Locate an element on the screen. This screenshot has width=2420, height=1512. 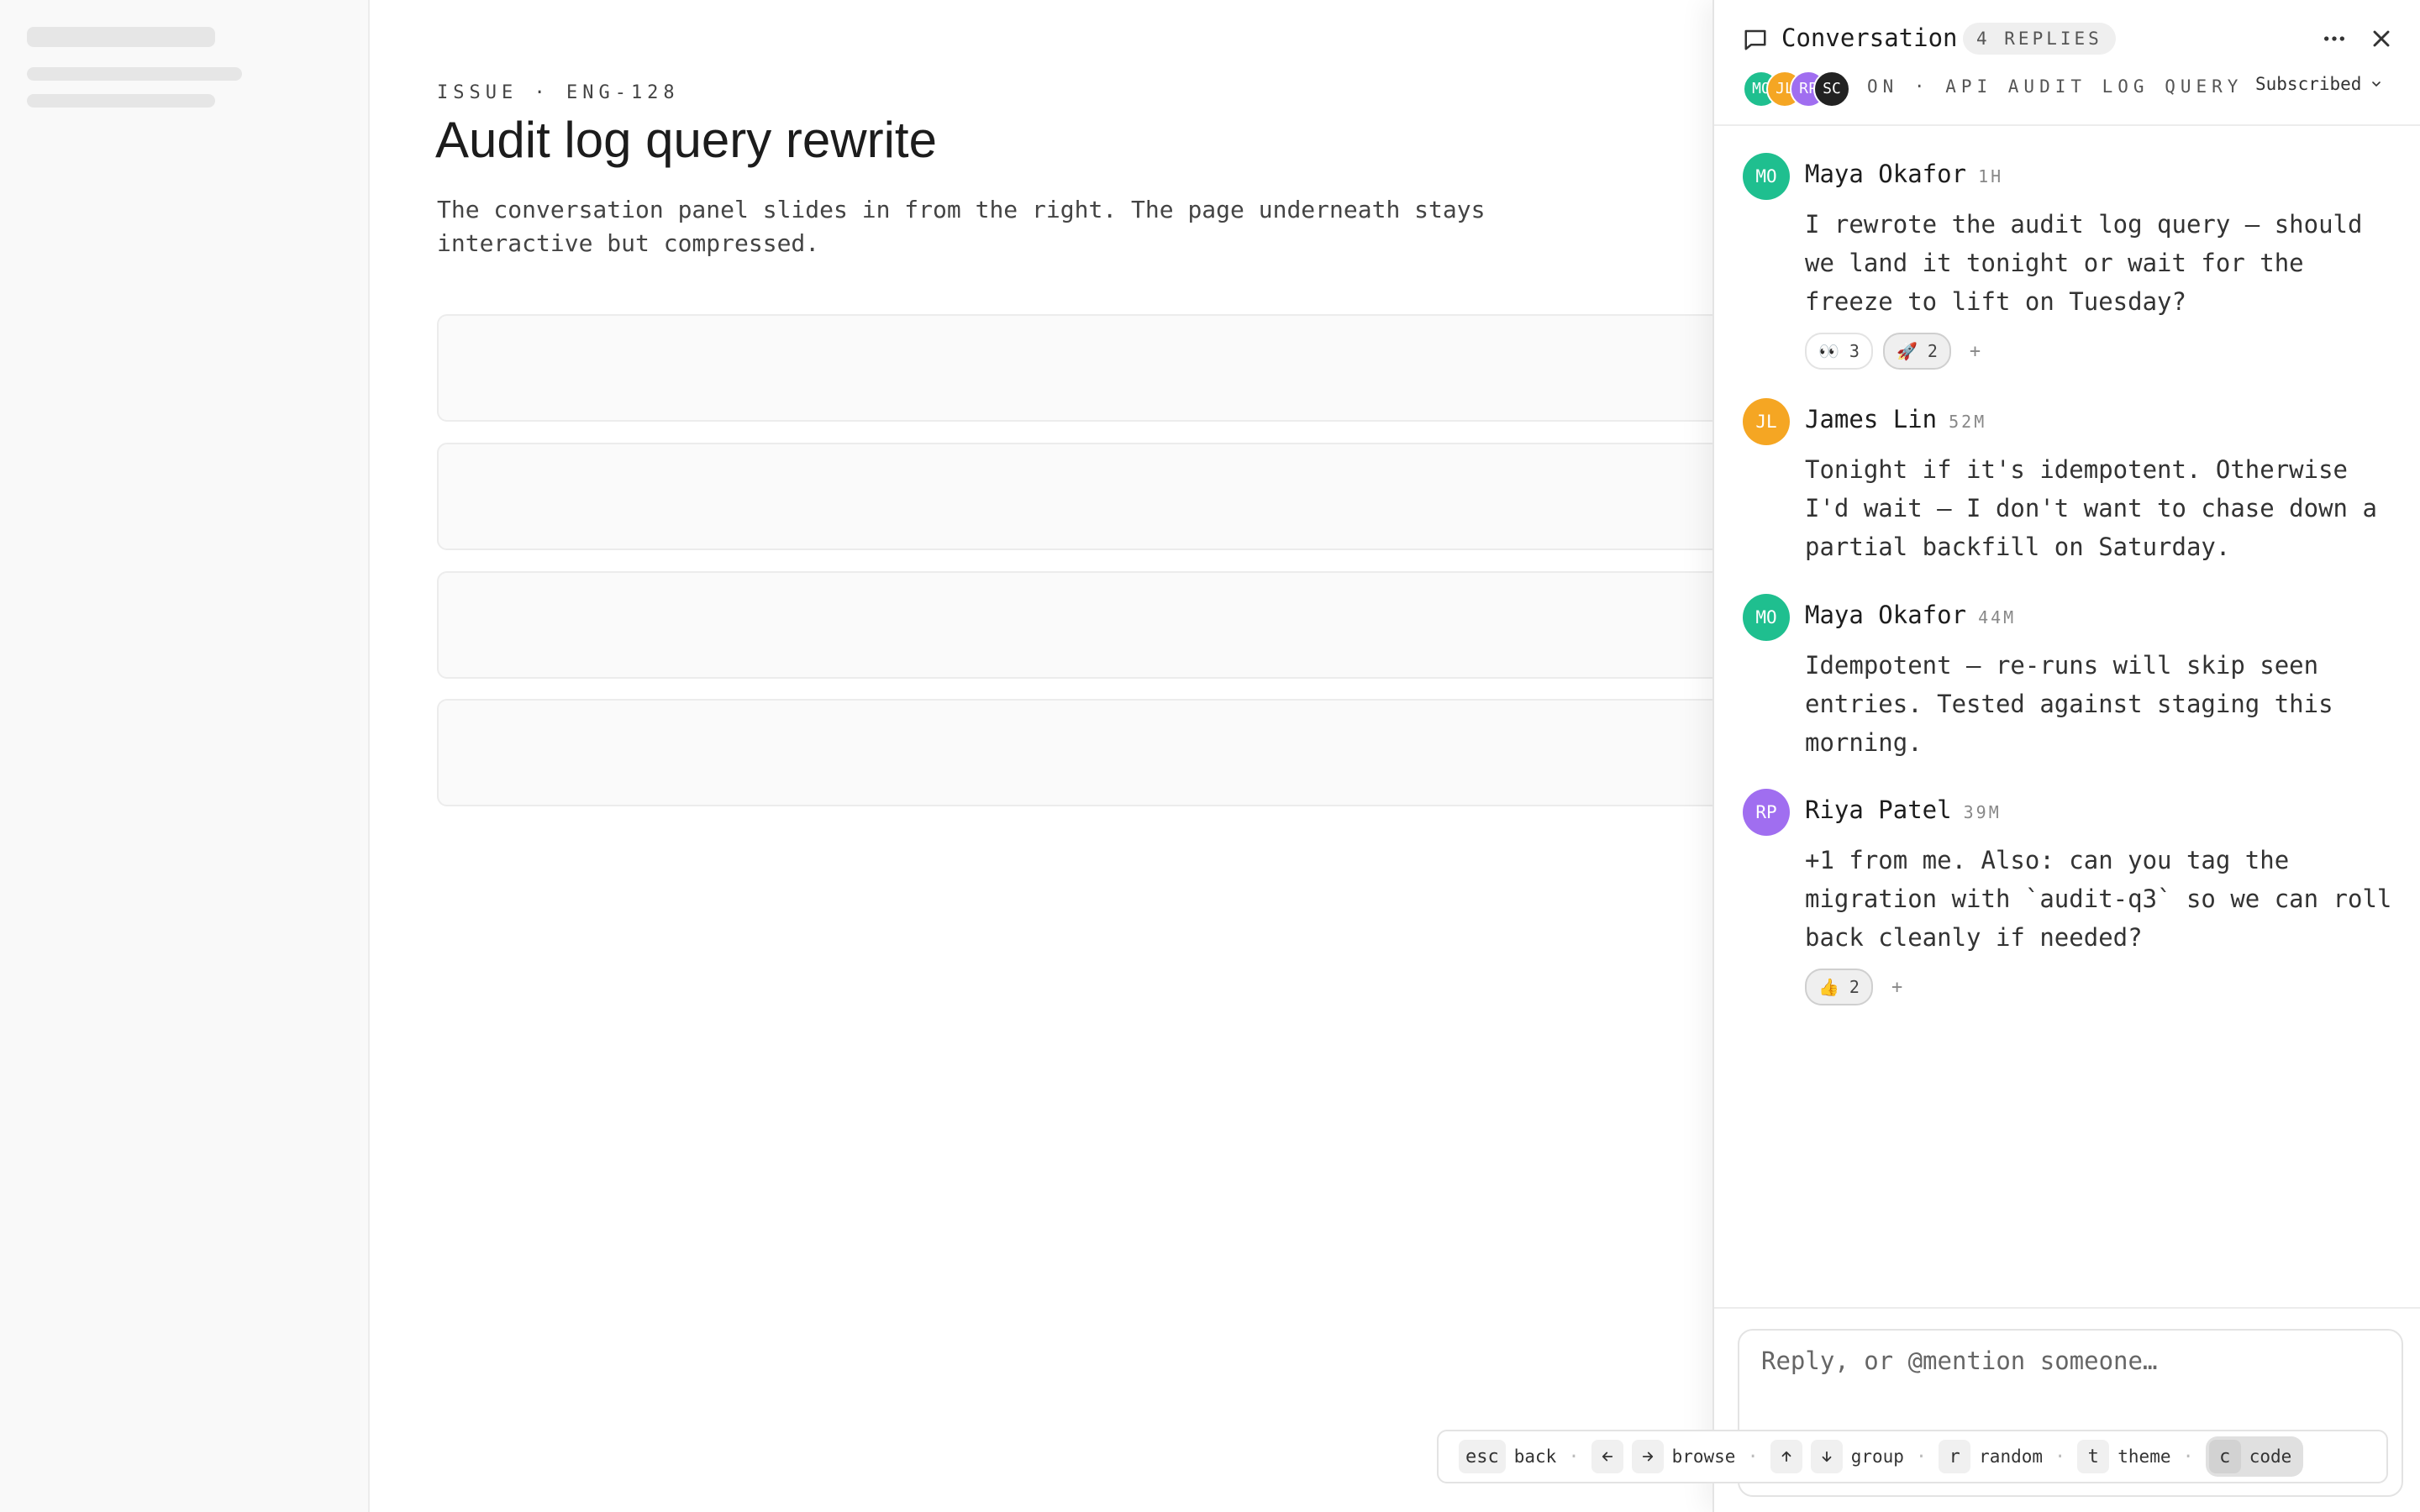
reaction-emoji: 👍 is located at coordinates (1828, 987).